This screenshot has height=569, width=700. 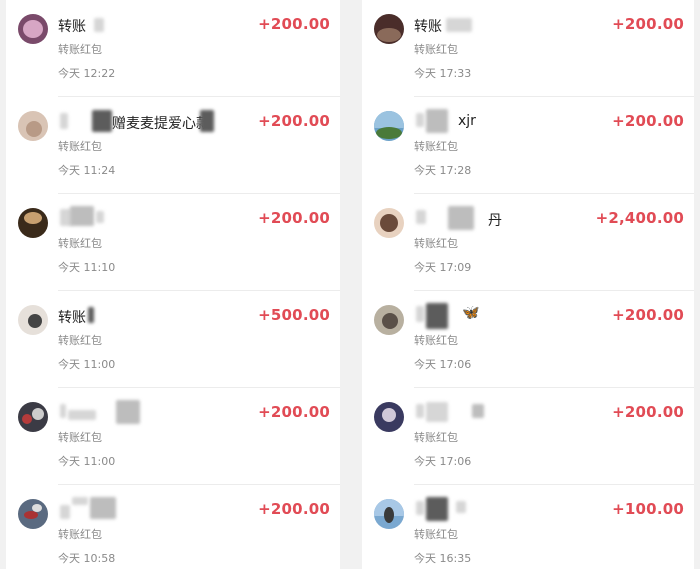 What do you see at coordinates (173, 145) in the screenshot?
I see `transaction-item: 赠麦麦提爱心款 转账红包 今天 11:24 +200.00` at bounding box center [173, 145].